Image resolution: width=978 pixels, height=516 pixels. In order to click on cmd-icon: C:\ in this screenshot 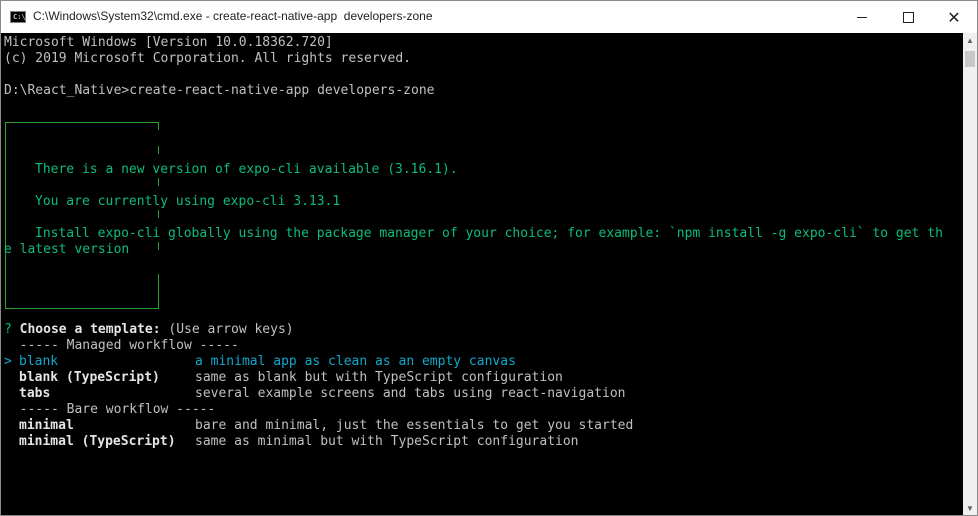, I will do `click(18, 17)`.